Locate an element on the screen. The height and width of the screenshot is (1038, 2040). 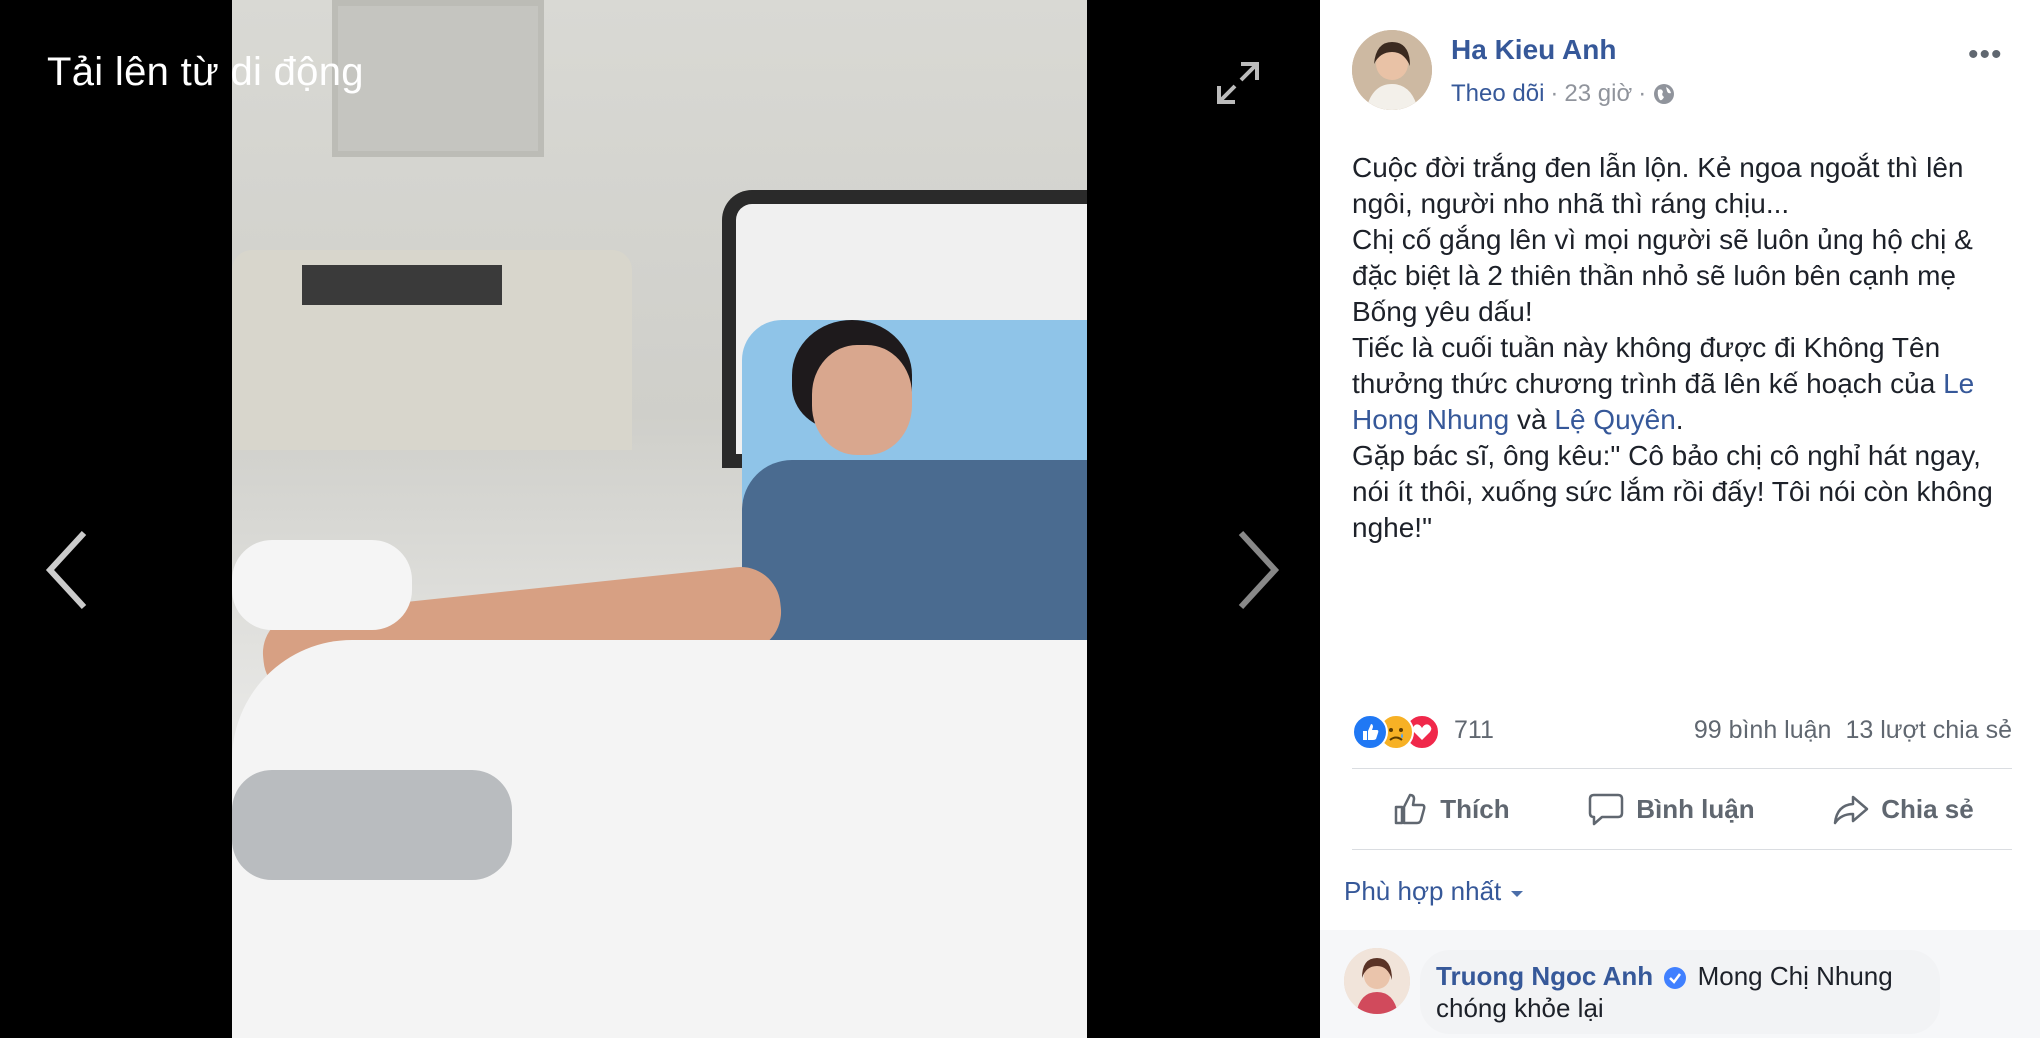
sort-label: Phù hợp nhất is located at coordinates (1423, 891).